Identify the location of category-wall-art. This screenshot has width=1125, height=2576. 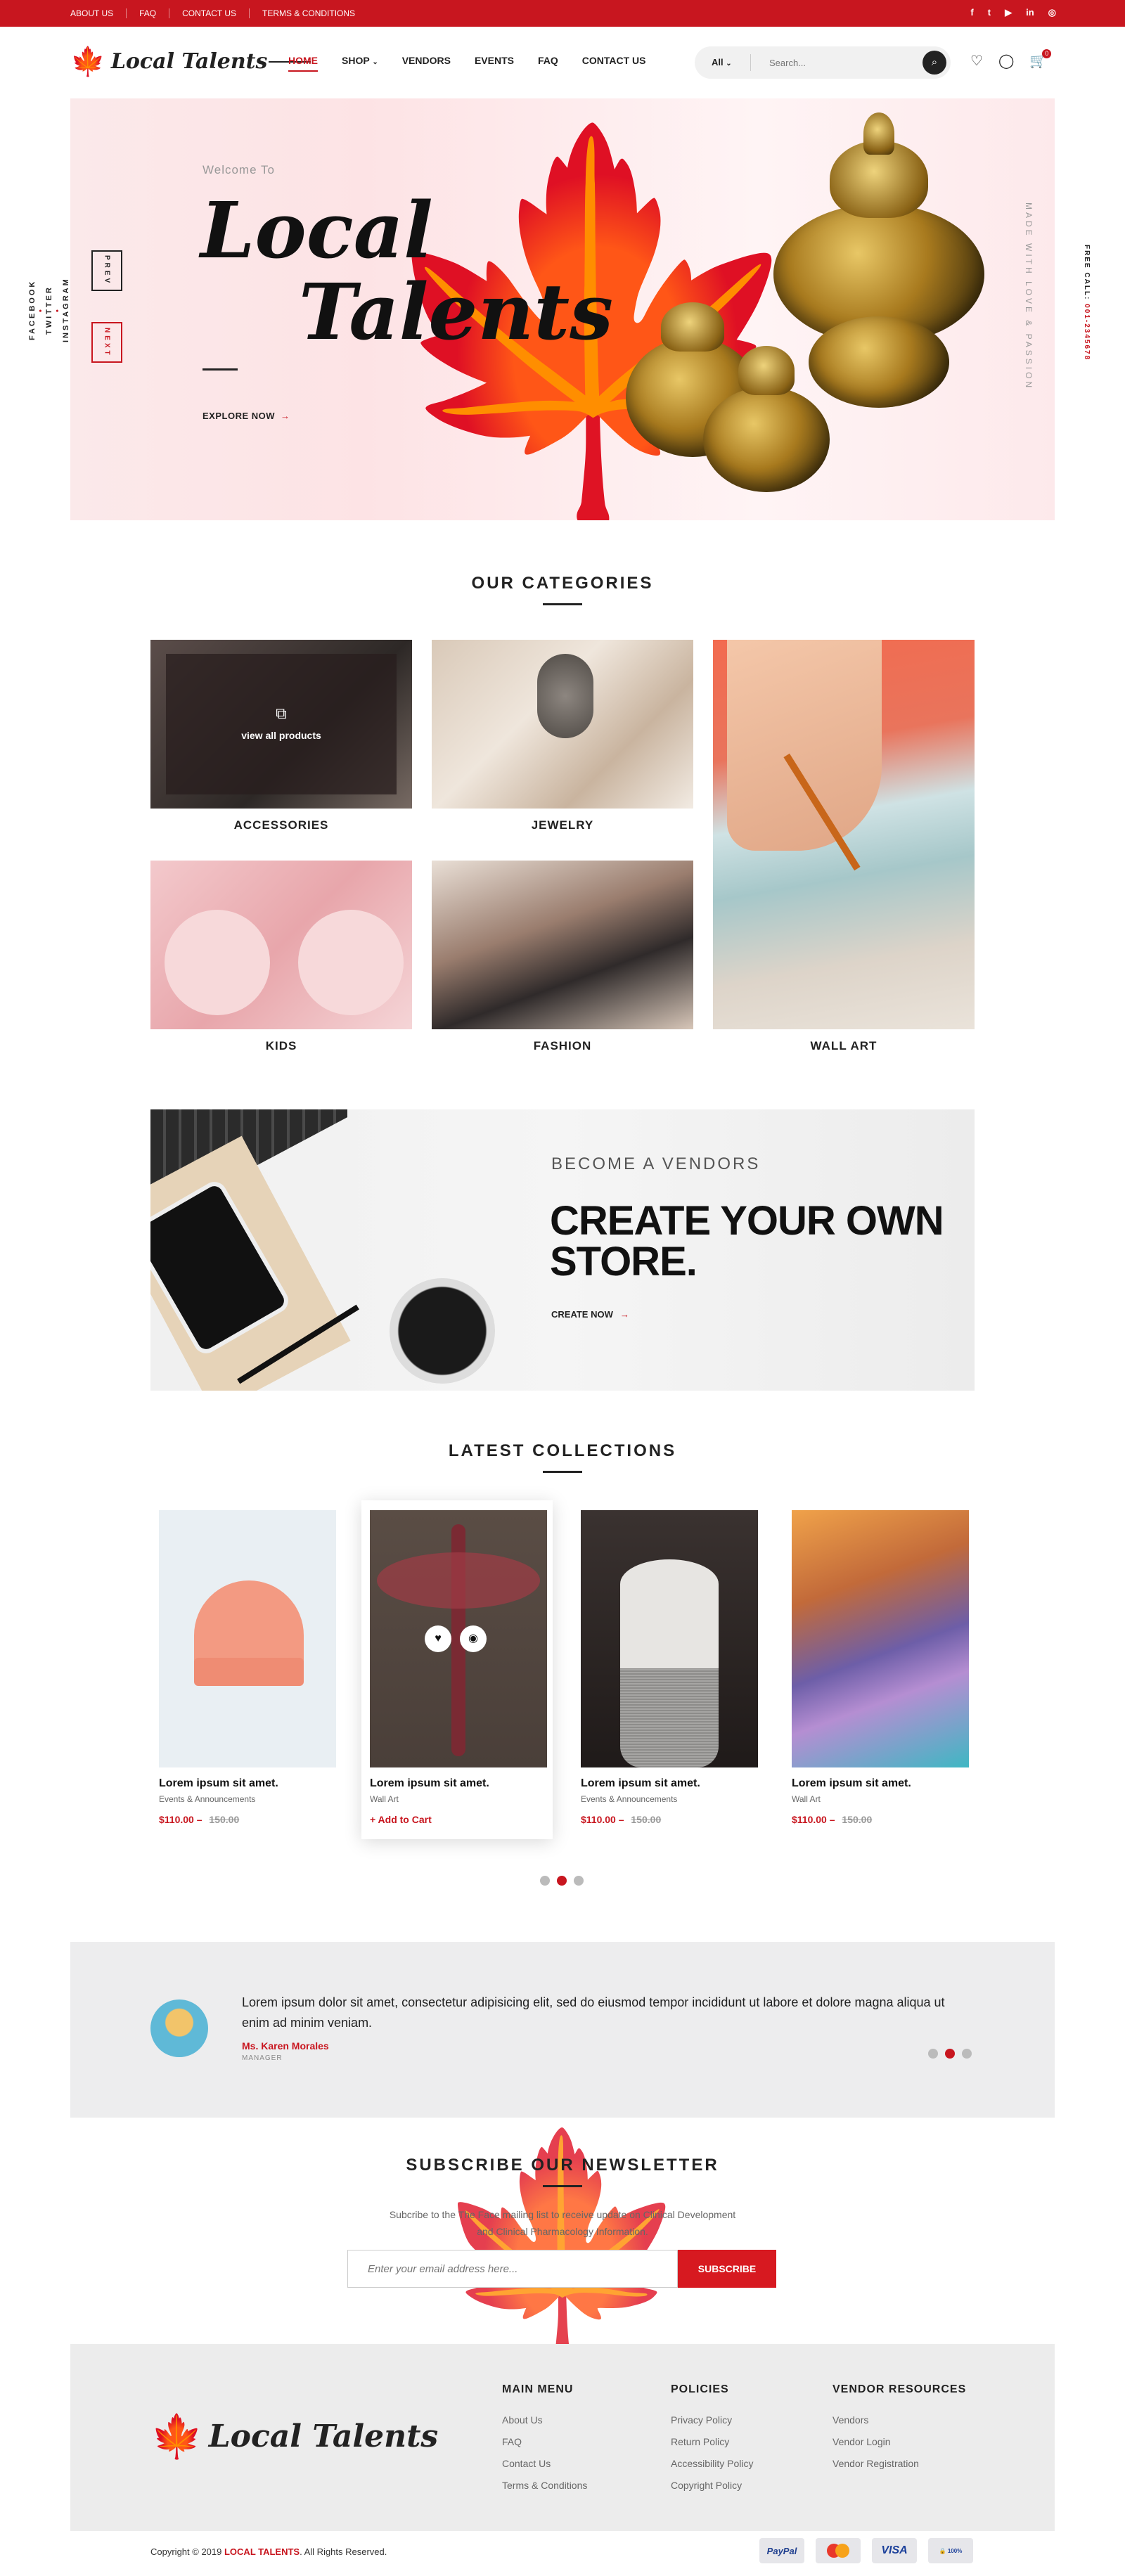
(844, 834).